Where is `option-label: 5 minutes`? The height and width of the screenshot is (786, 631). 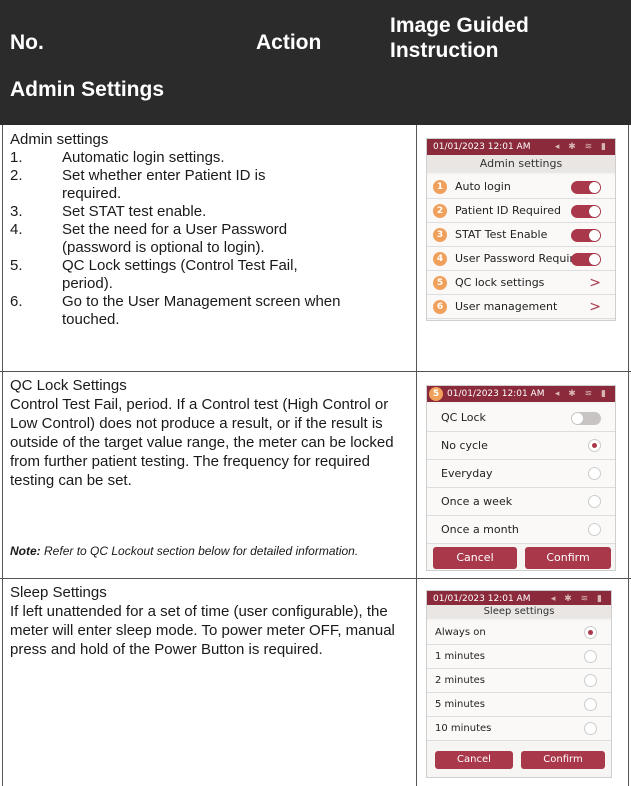 option-label: 5 minutes is located at coordinates (460, 704).